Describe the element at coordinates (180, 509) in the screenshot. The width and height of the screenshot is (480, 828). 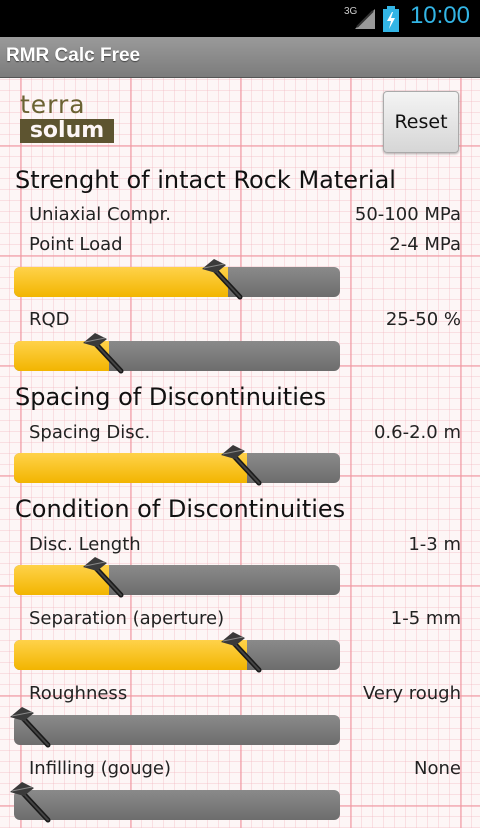
I see `section-title-condition: Condition of Discontinuities` at that location.